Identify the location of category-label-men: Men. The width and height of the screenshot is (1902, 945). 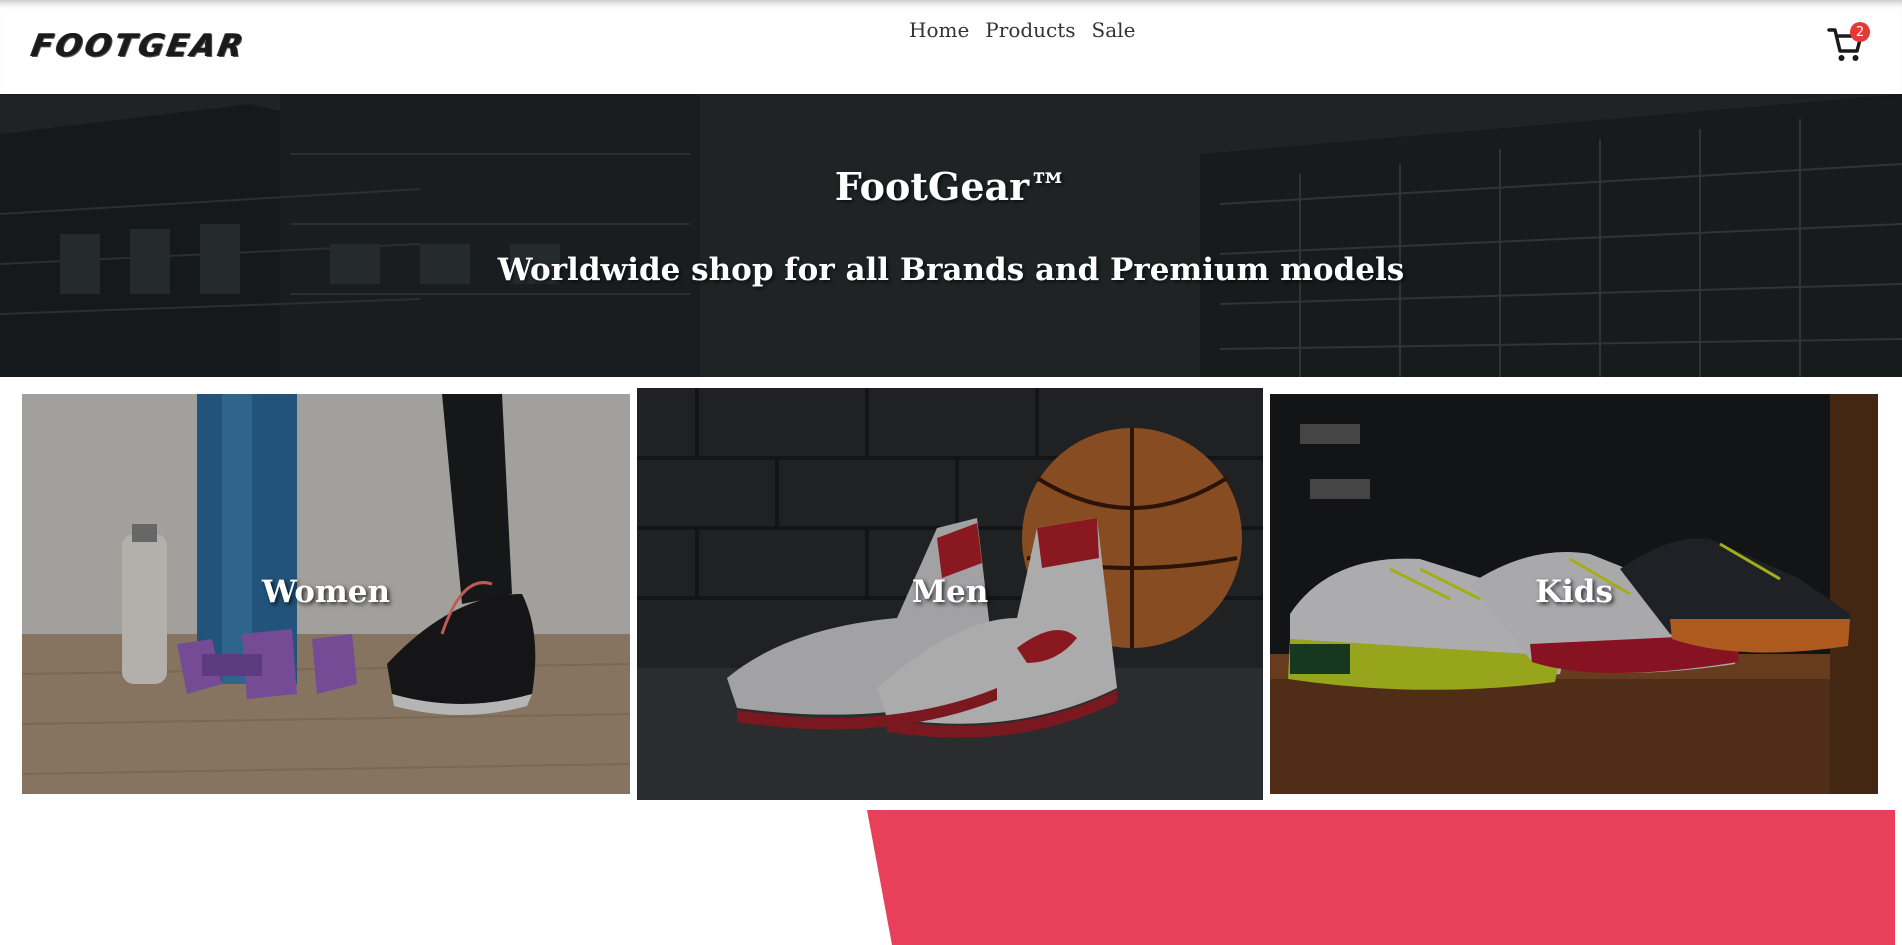
(950, 592).